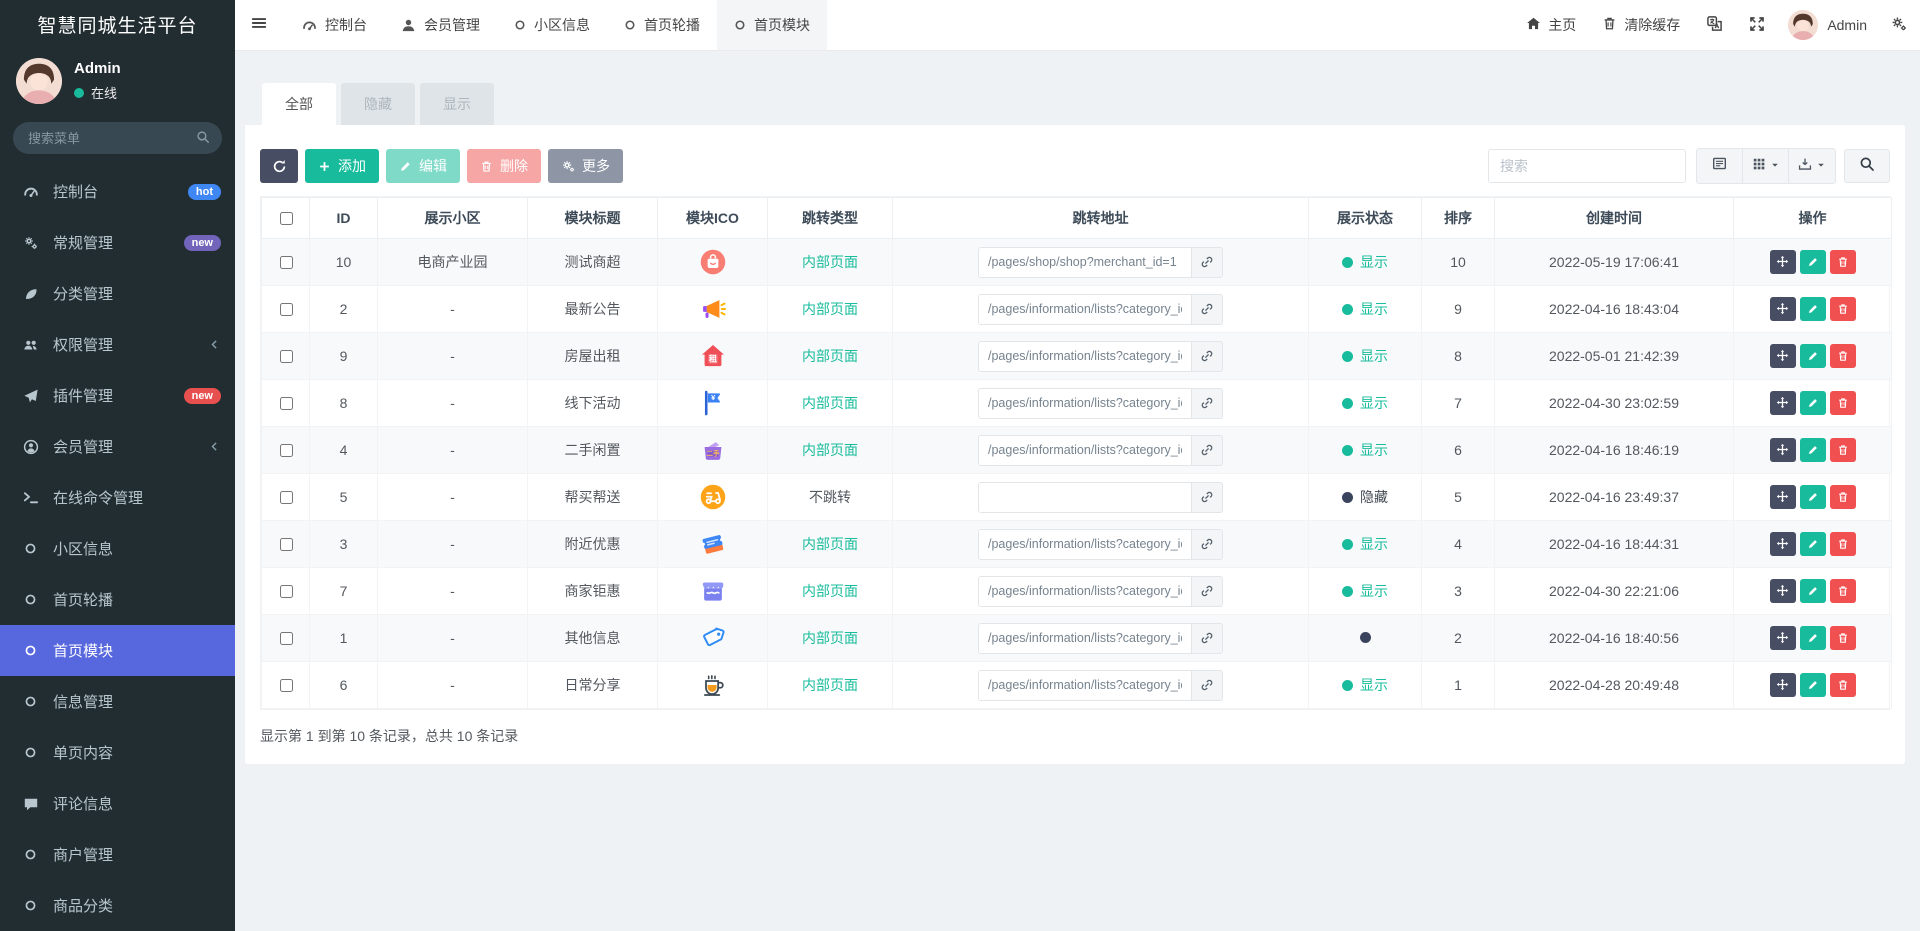 The image size is (1920, 931). What do you see at coordinates (1720, 166) in the screenshot?
I see `detail-view-button` at bounding box center [1720, 166].